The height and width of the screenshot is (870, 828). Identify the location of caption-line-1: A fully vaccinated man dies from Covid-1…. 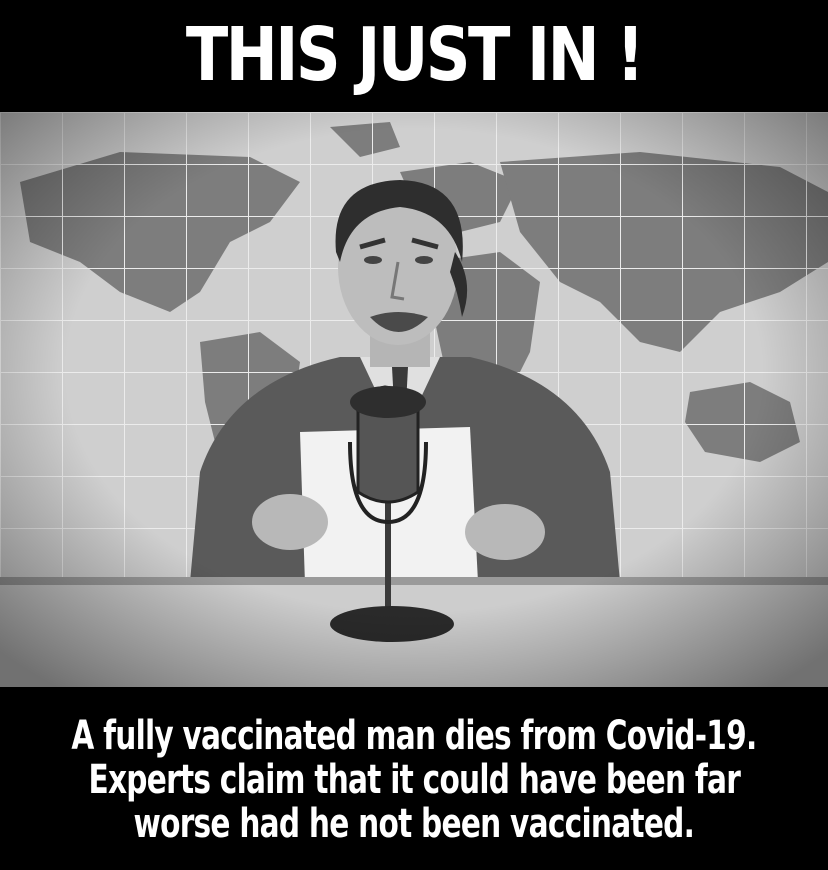
(414, 736).